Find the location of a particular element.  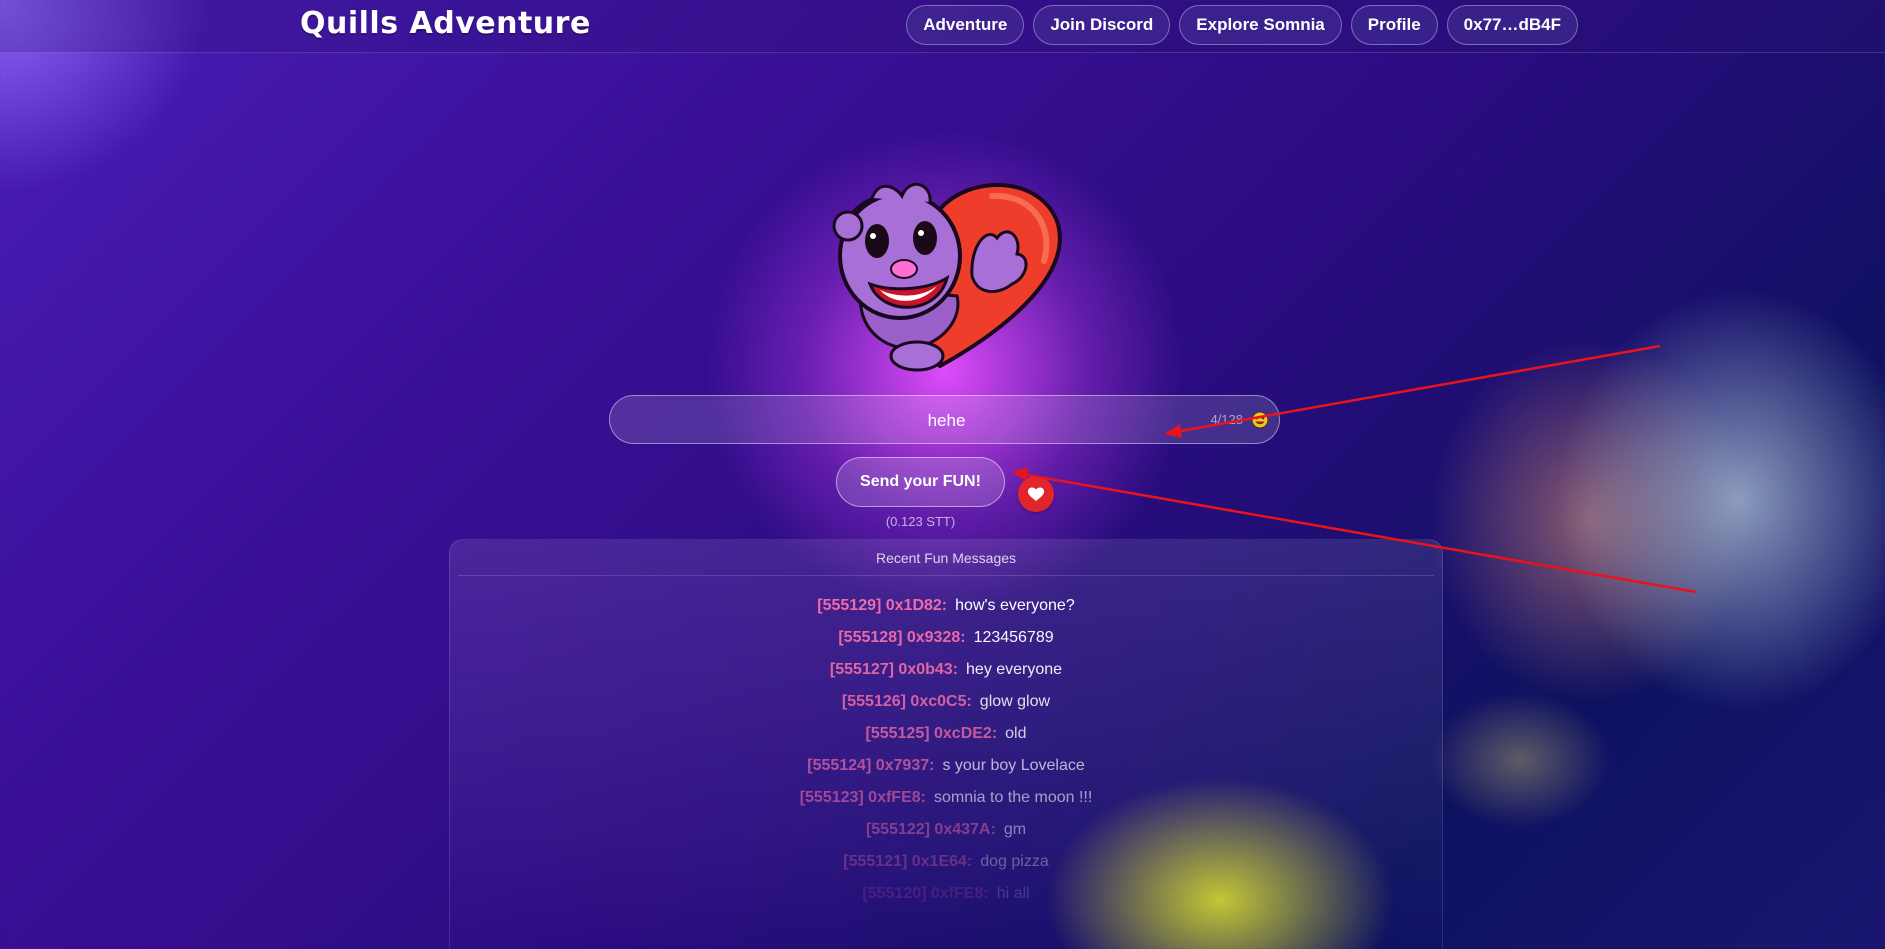

mascot-heart-image is located at coordinates (947, 277).